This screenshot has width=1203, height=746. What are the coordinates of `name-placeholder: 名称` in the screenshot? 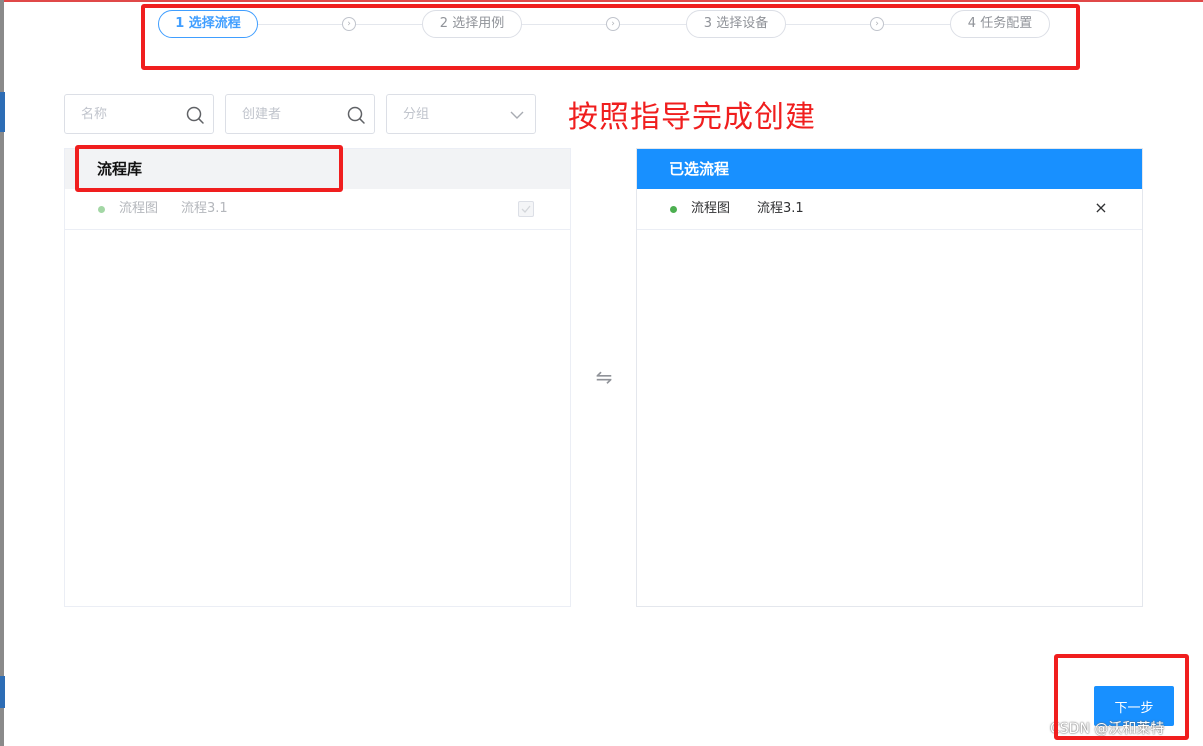 It's located at (94, 114).